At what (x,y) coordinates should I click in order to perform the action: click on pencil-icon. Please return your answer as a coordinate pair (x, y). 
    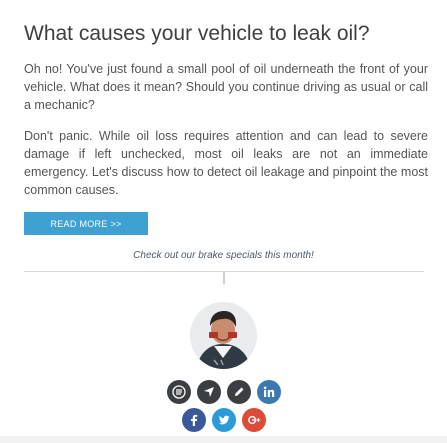
    Looking at the image, I should click on (238, 392).